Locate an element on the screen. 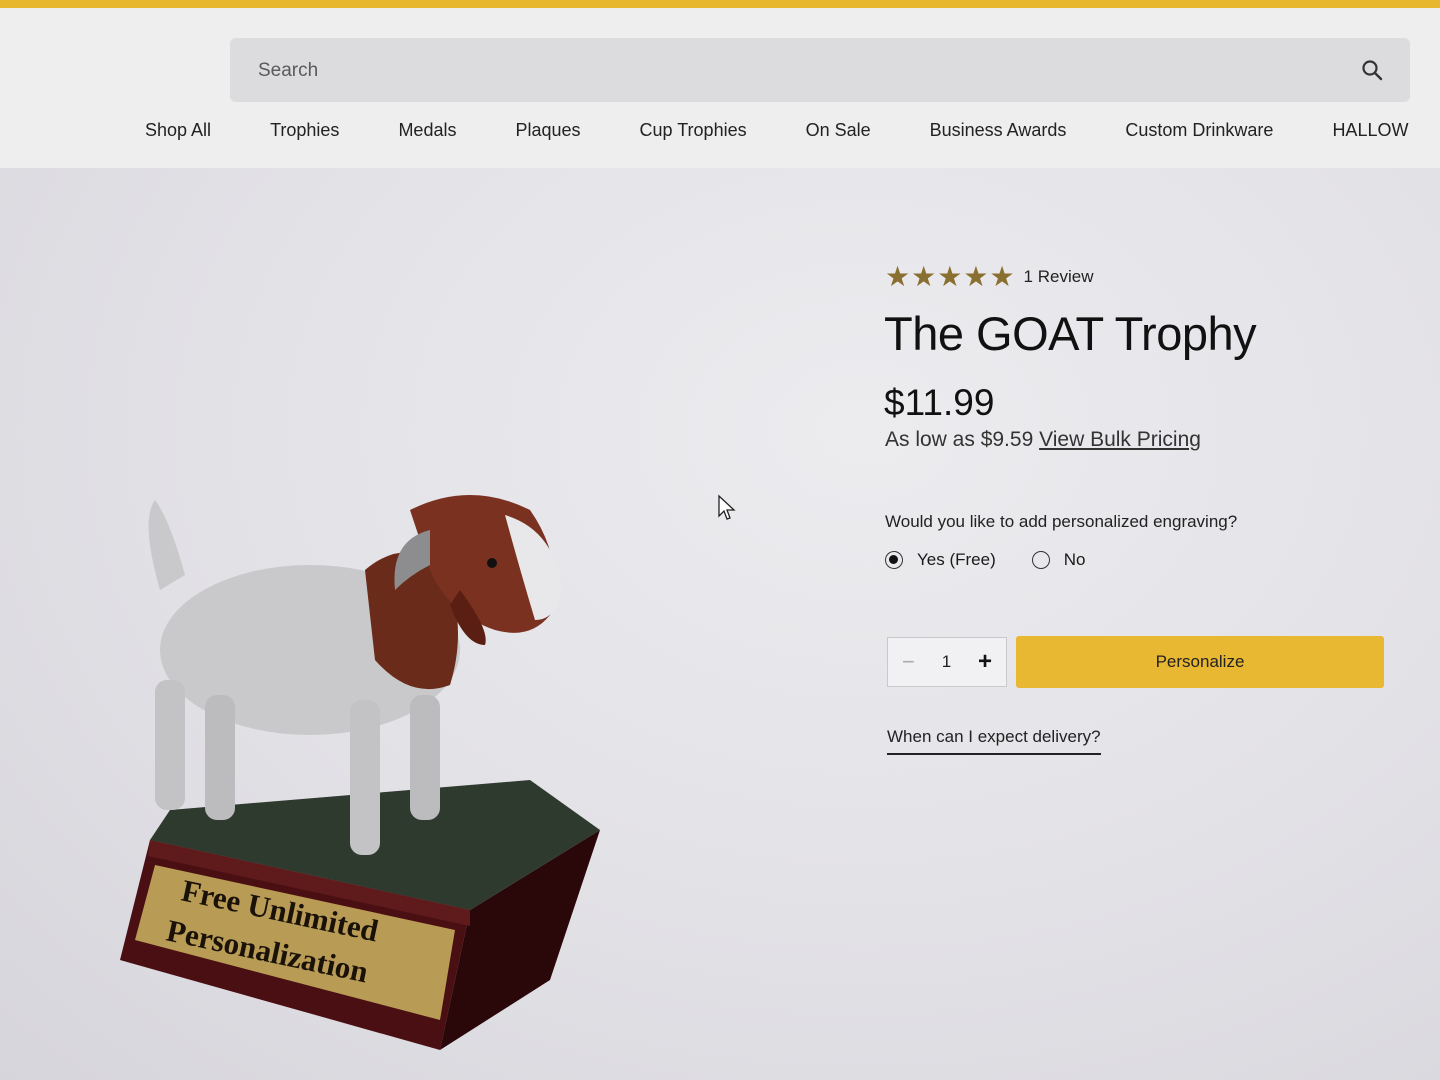  product-title: The GOAT Trophy is located at coordinates (1070, 333).